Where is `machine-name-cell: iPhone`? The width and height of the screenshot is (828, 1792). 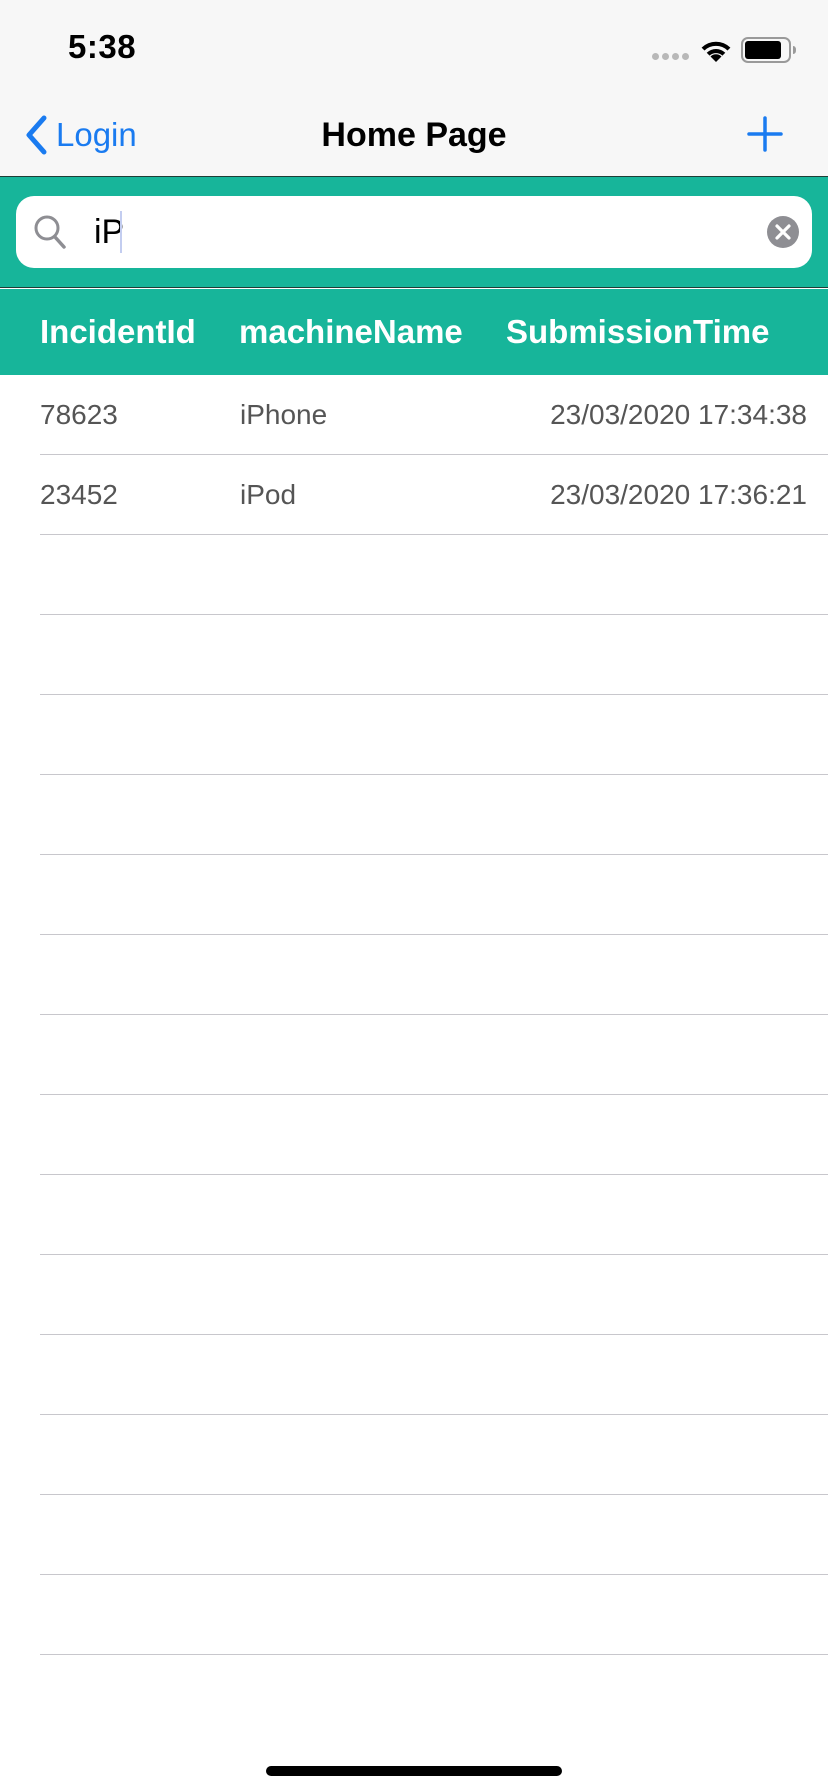 machine-name-cell: iPhone is located at coordinates (284, 414).